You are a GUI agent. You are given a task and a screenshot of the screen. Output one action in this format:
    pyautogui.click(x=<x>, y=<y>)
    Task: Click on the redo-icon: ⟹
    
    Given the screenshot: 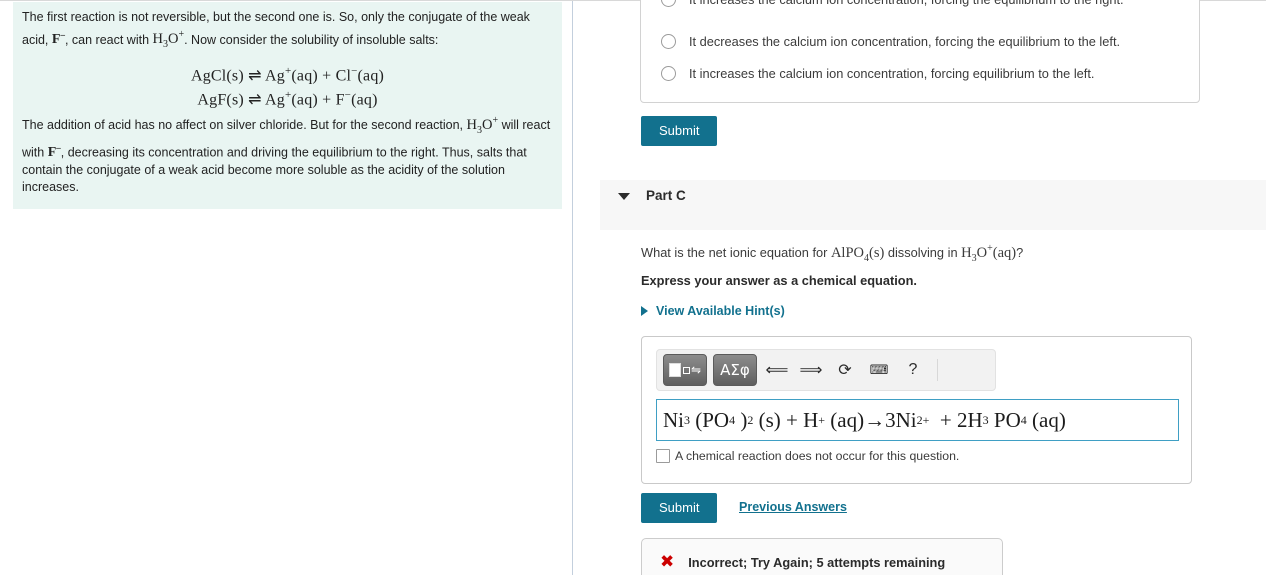 What is the action you would take?
    pyautogui.click(x=811, y=370)
    